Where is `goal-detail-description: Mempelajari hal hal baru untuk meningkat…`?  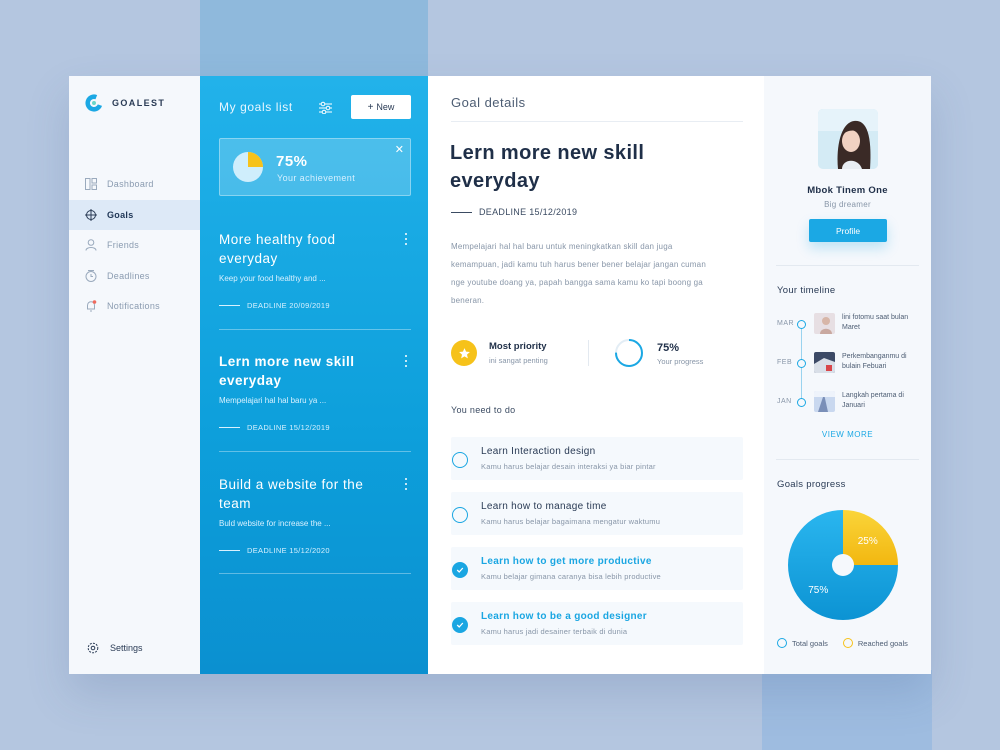
goal-detail-description: Mempelajari hal hal baru untuk meningkat… is located at coordinates (578, 273).